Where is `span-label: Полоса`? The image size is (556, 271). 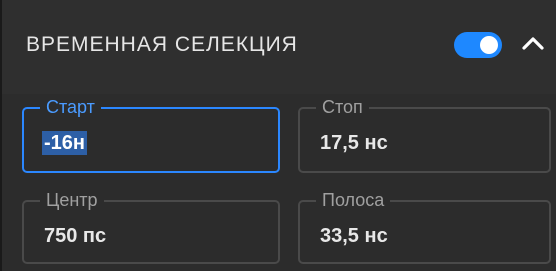
span-label: Полоса is located at coordinates (353, 200).